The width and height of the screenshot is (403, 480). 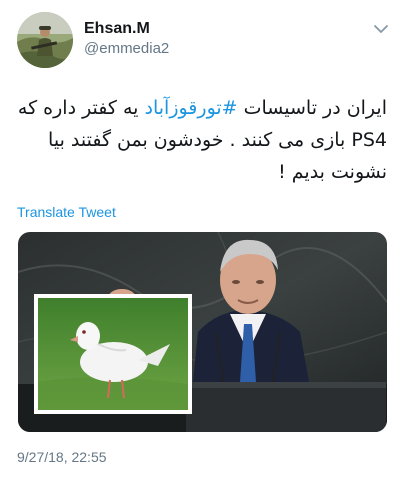 I want to click on tweet-text-segment: ایران در تاسیسات, so click(x=312, y=108).